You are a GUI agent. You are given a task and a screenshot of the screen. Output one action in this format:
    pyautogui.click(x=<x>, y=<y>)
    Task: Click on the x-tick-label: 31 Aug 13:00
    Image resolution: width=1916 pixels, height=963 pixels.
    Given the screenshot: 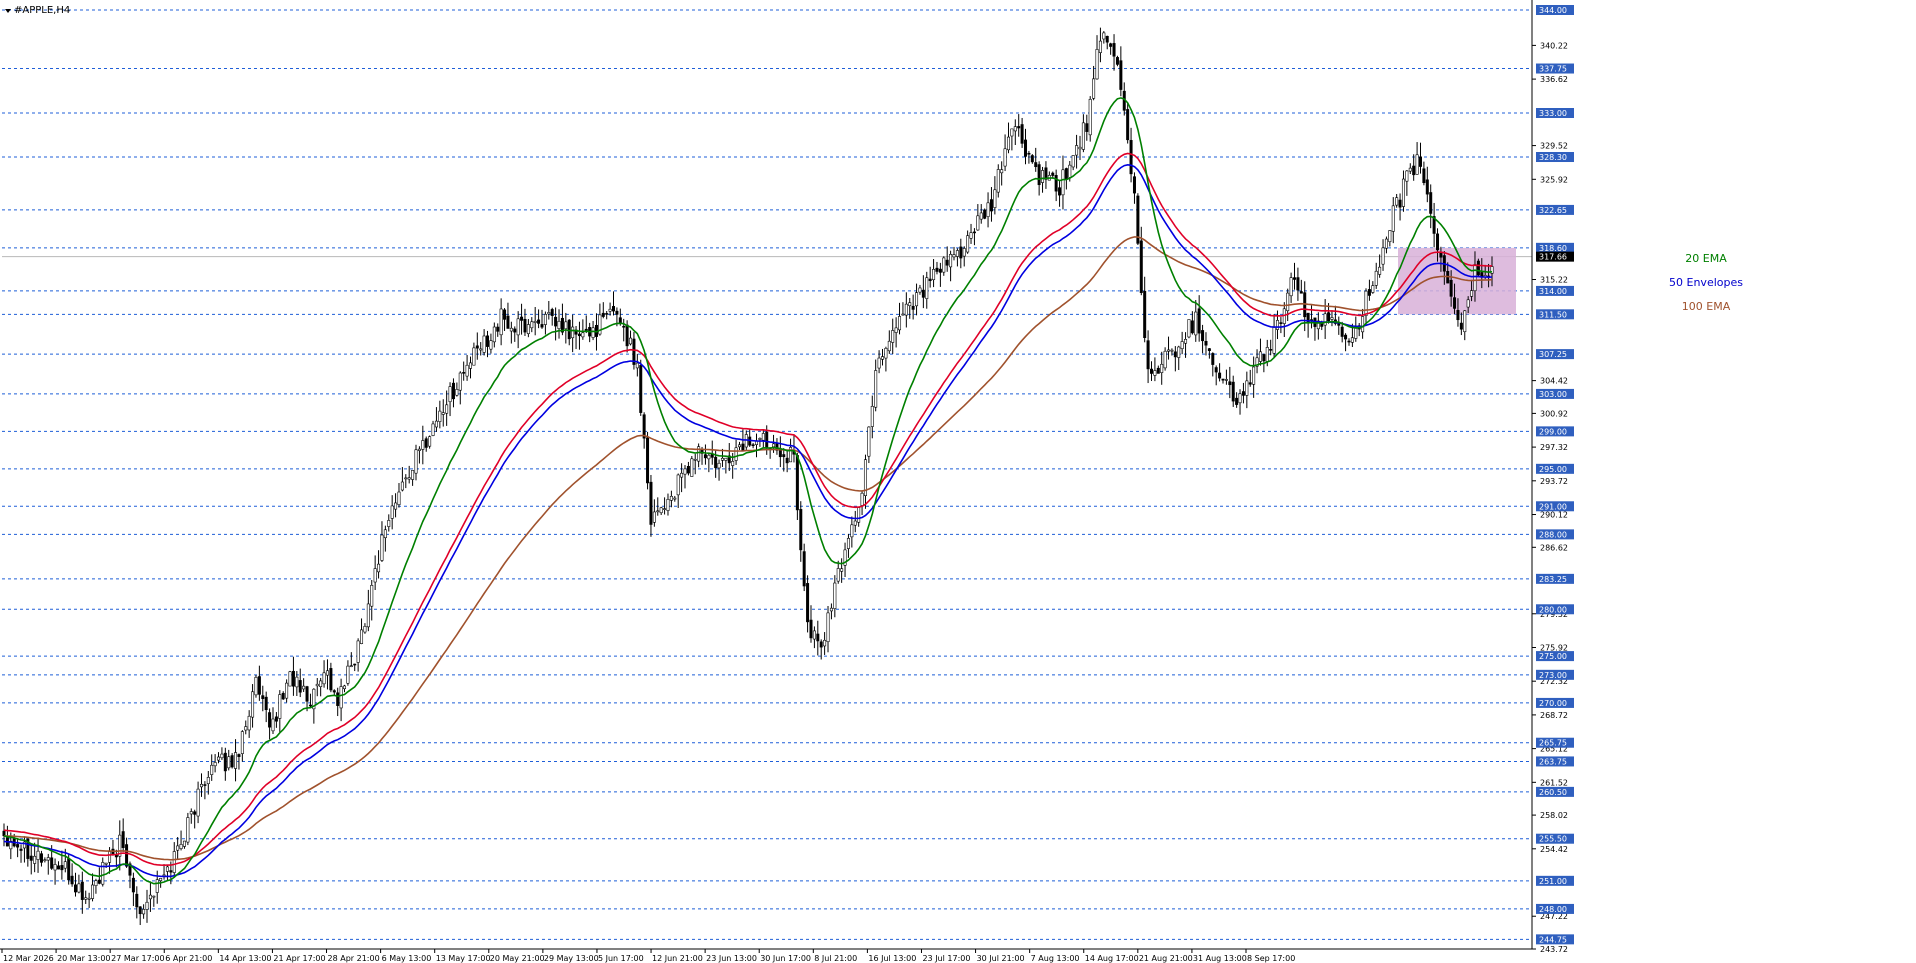 What is the action you would take?
    pyautogui.click(x=1220, y=958)
    